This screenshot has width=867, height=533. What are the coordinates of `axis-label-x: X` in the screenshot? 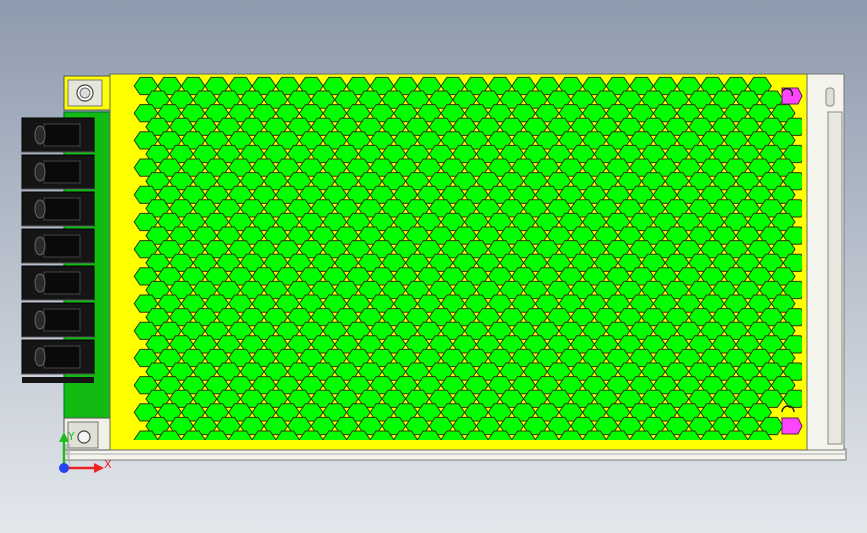 It's located at (108, 464).